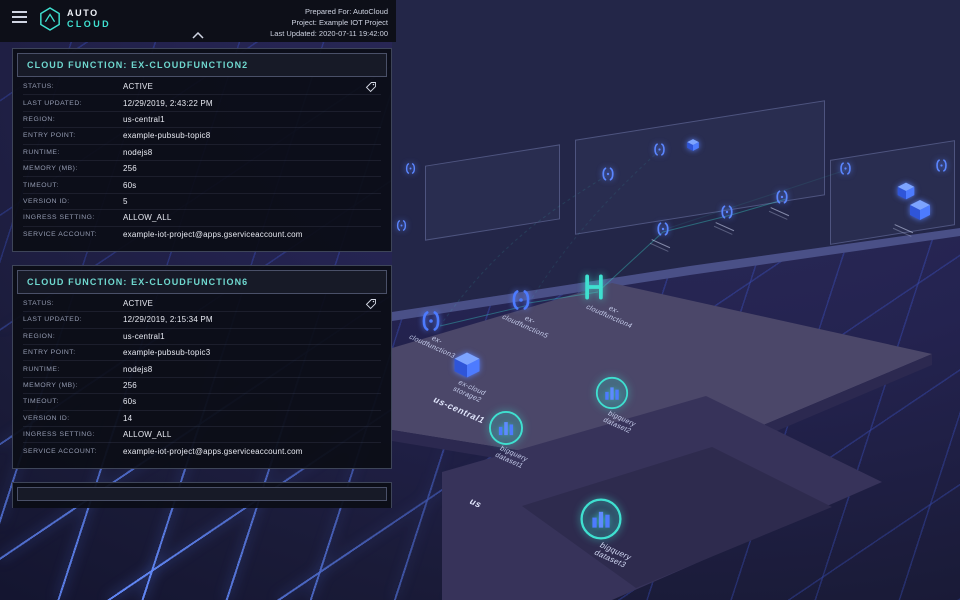  What do you see at coordinates (467, 365) in the screenshot?
I see `cloud-storage-icon` at bounding box center [467, 365].